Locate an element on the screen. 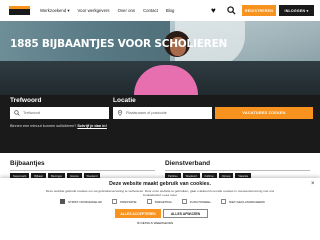 The height and width of the screenshot is (240, 320). cookie-option-functional: FUNCTIONEEL is located at coordinates (196, 201).